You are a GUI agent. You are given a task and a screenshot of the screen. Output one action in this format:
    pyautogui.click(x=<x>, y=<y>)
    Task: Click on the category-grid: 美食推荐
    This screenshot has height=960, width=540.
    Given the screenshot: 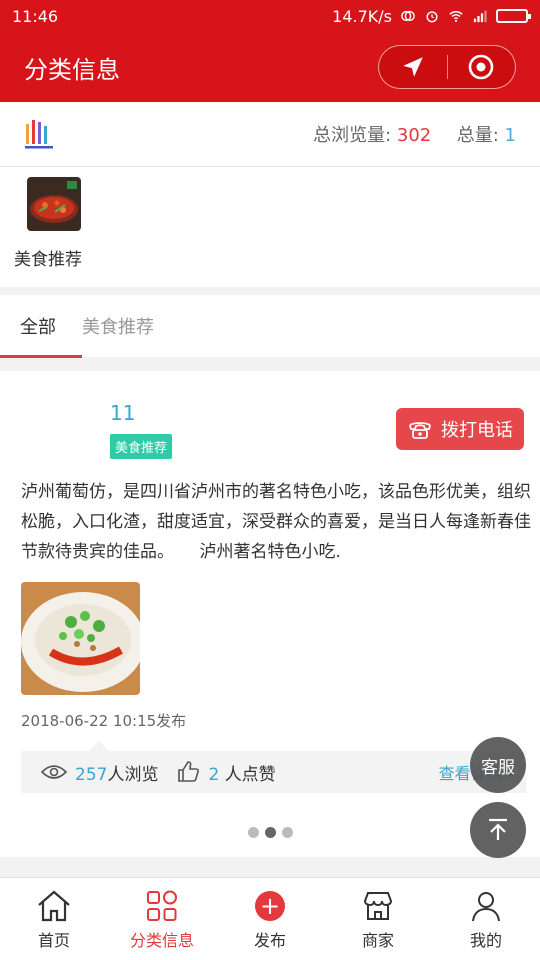 What is the action you would take?
    pyautogui.click(x=270, y=227)
    